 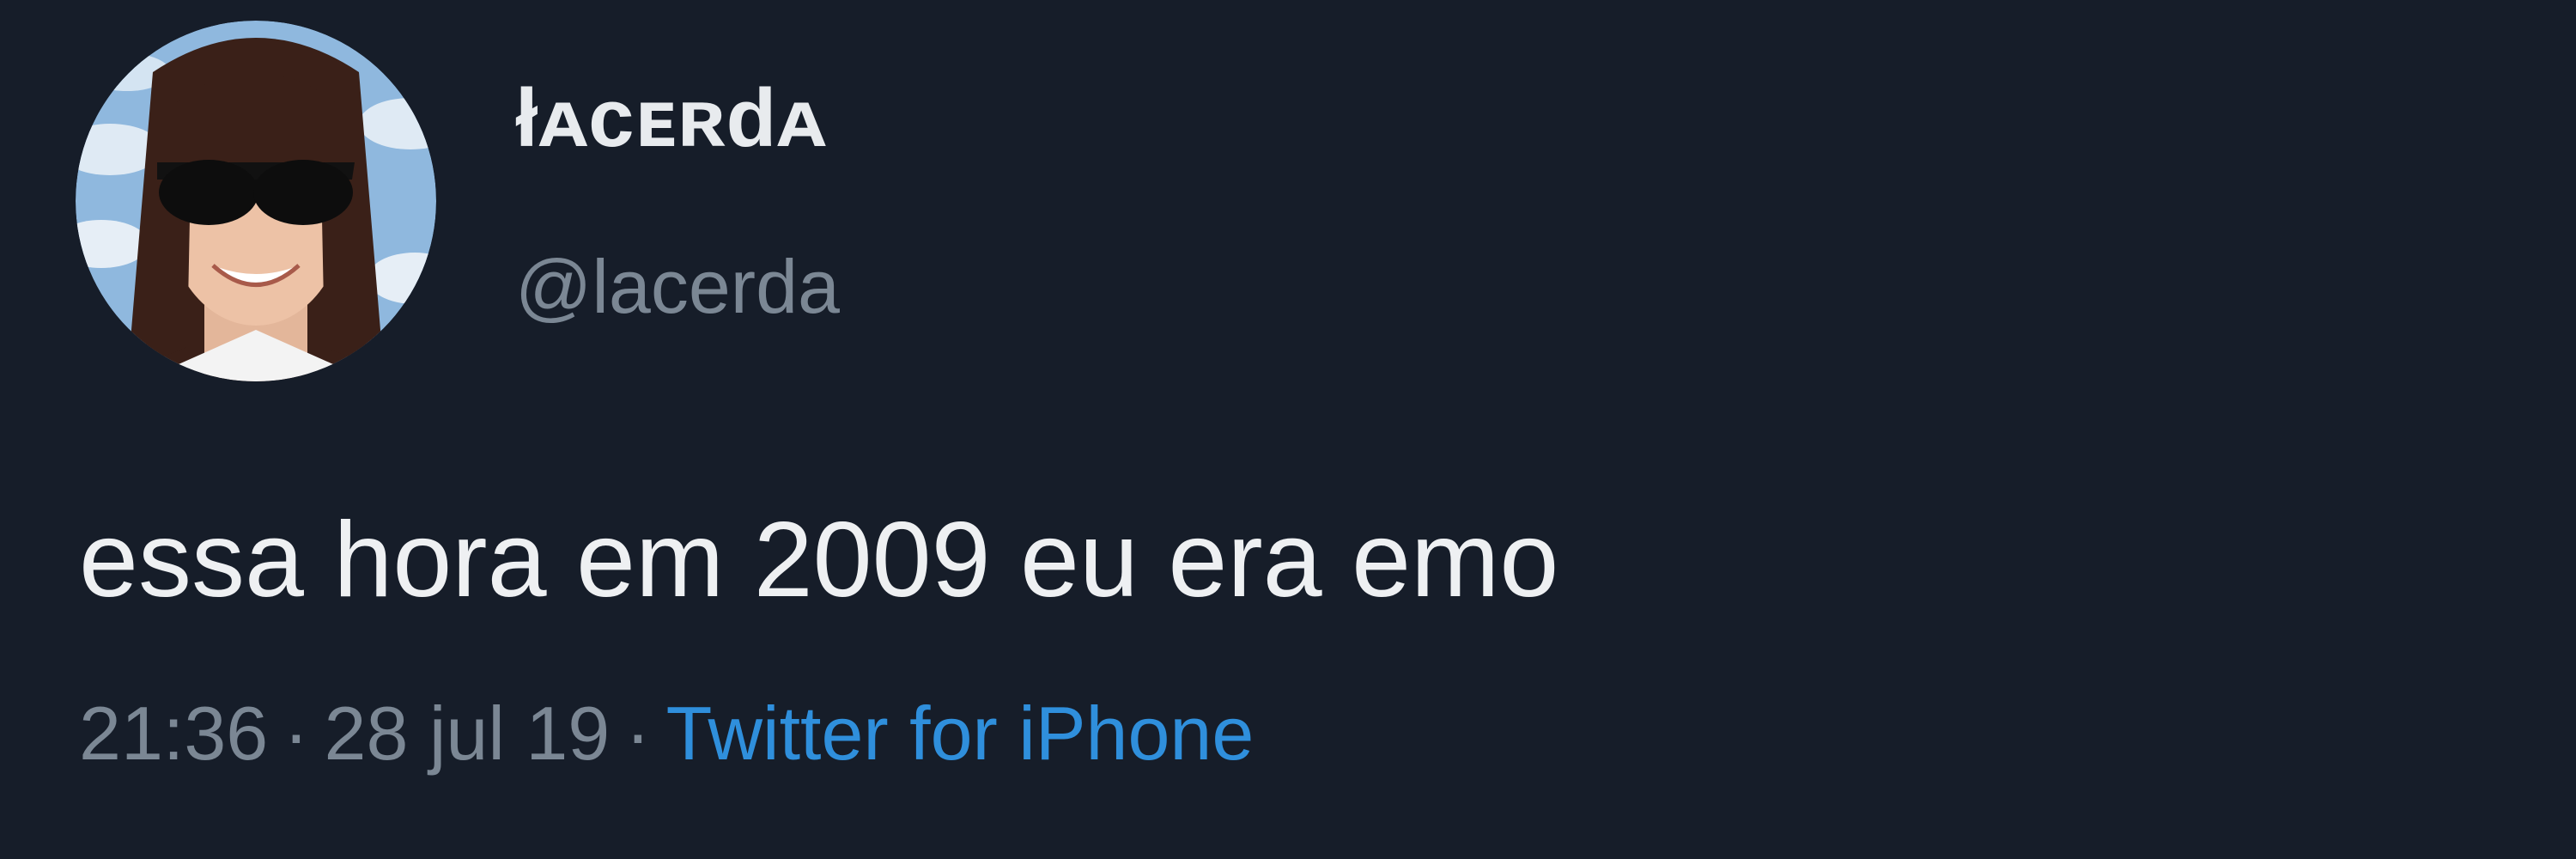 I want to click on tweet-meta: 21:36 · 28 jul 19 · Twitter for iPhone, so click(x=666, y=733).